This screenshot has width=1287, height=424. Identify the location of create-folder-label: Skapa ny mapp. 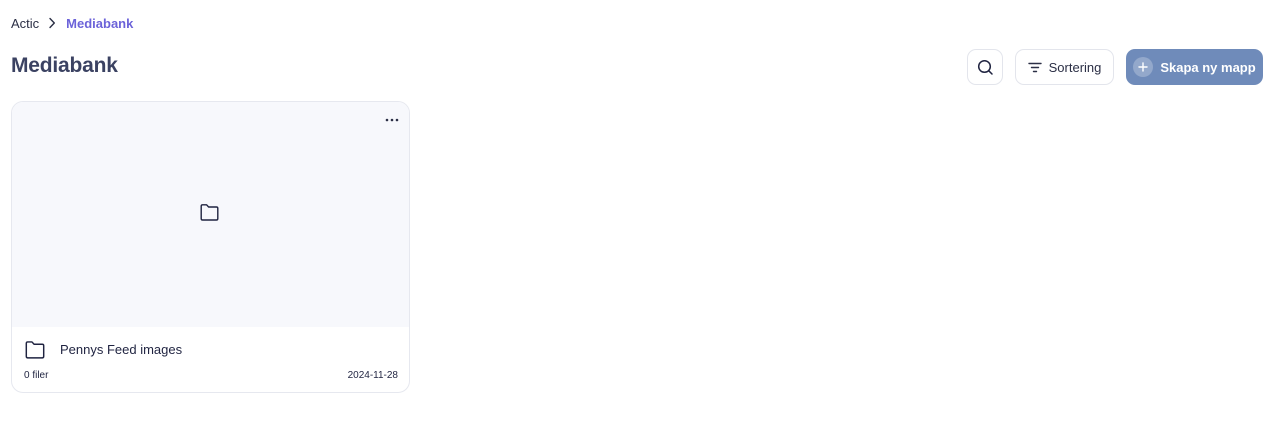
(1208, 67).